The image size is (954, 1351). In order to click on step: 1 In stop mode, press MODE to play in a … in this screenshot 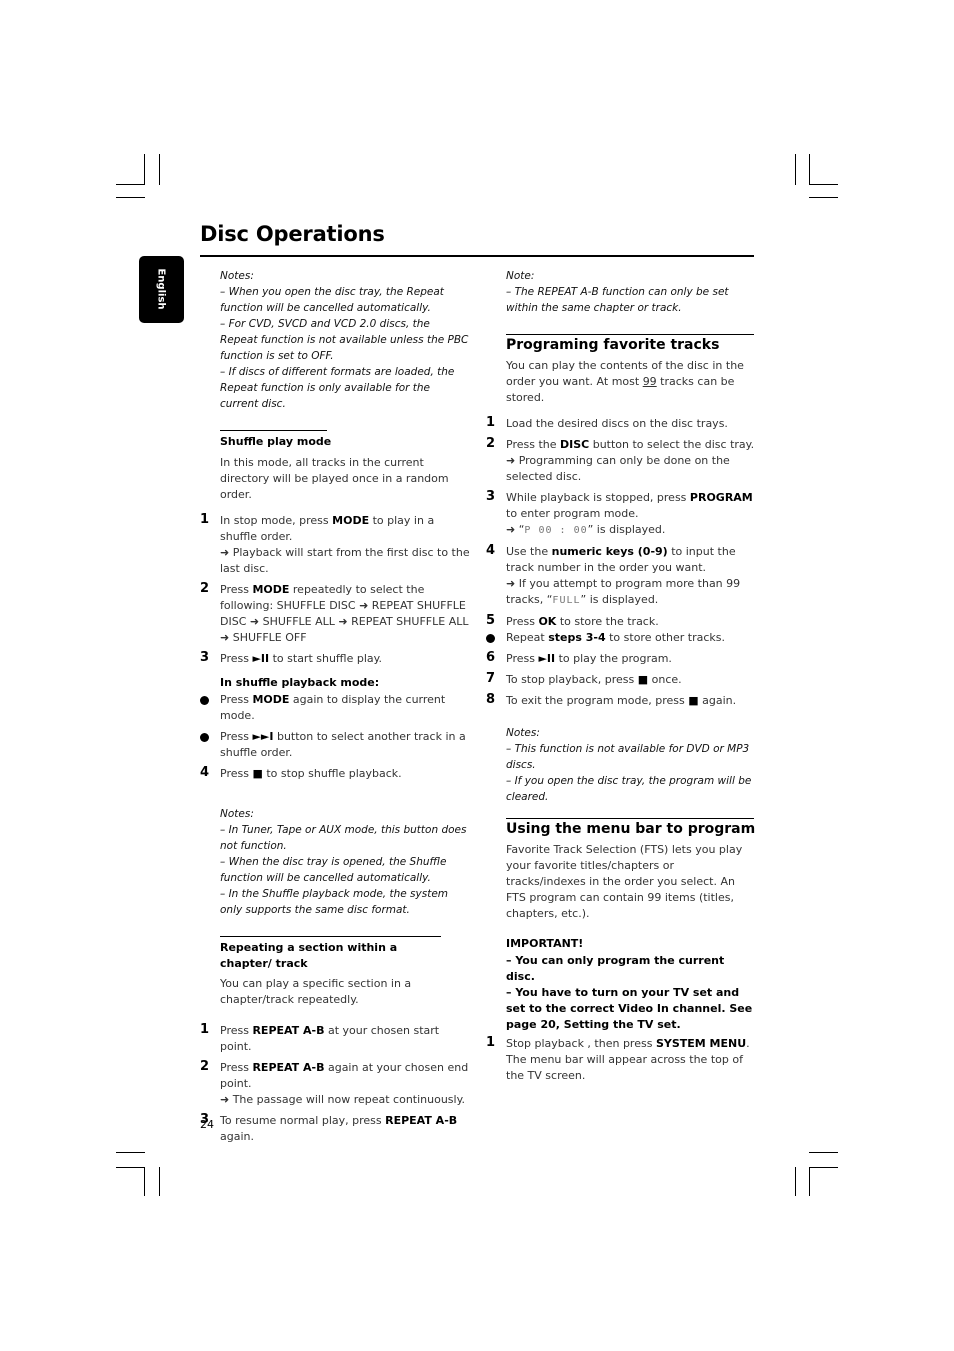, I will do `click(335, 544)`.